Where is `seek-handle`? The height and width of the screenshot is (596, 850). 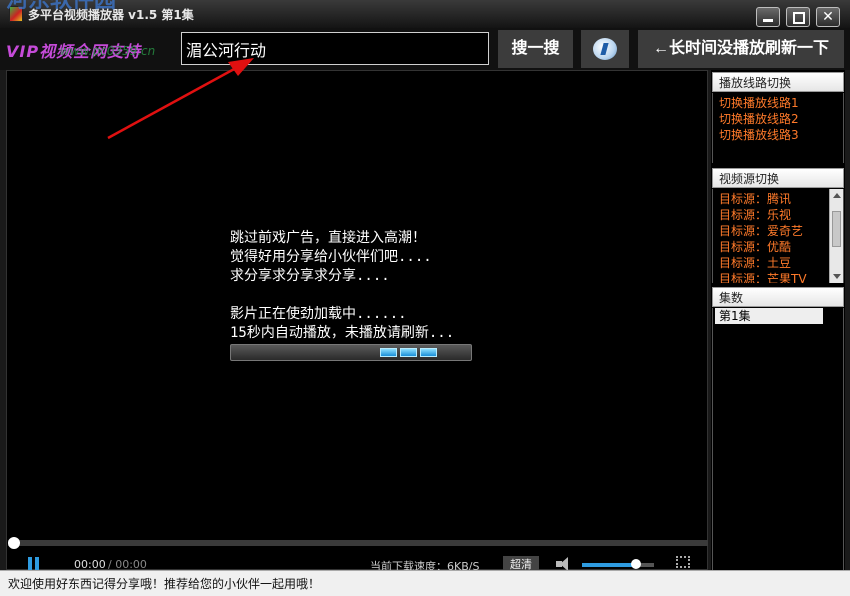
seek-handle is located at coordinates (14, 543).